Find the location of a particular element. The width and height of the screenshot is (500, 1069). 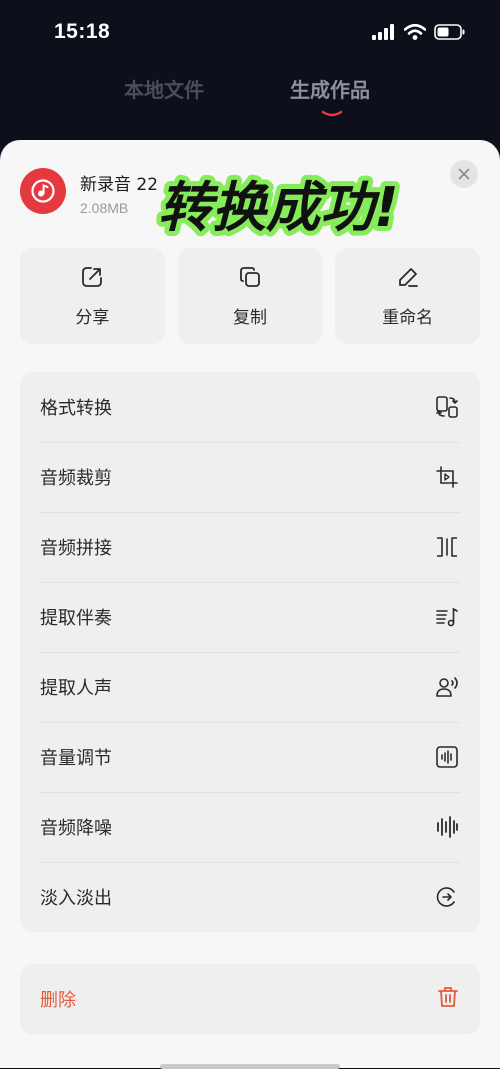

menu-item-label: 提取人声 is located at coordinates (76, 688).